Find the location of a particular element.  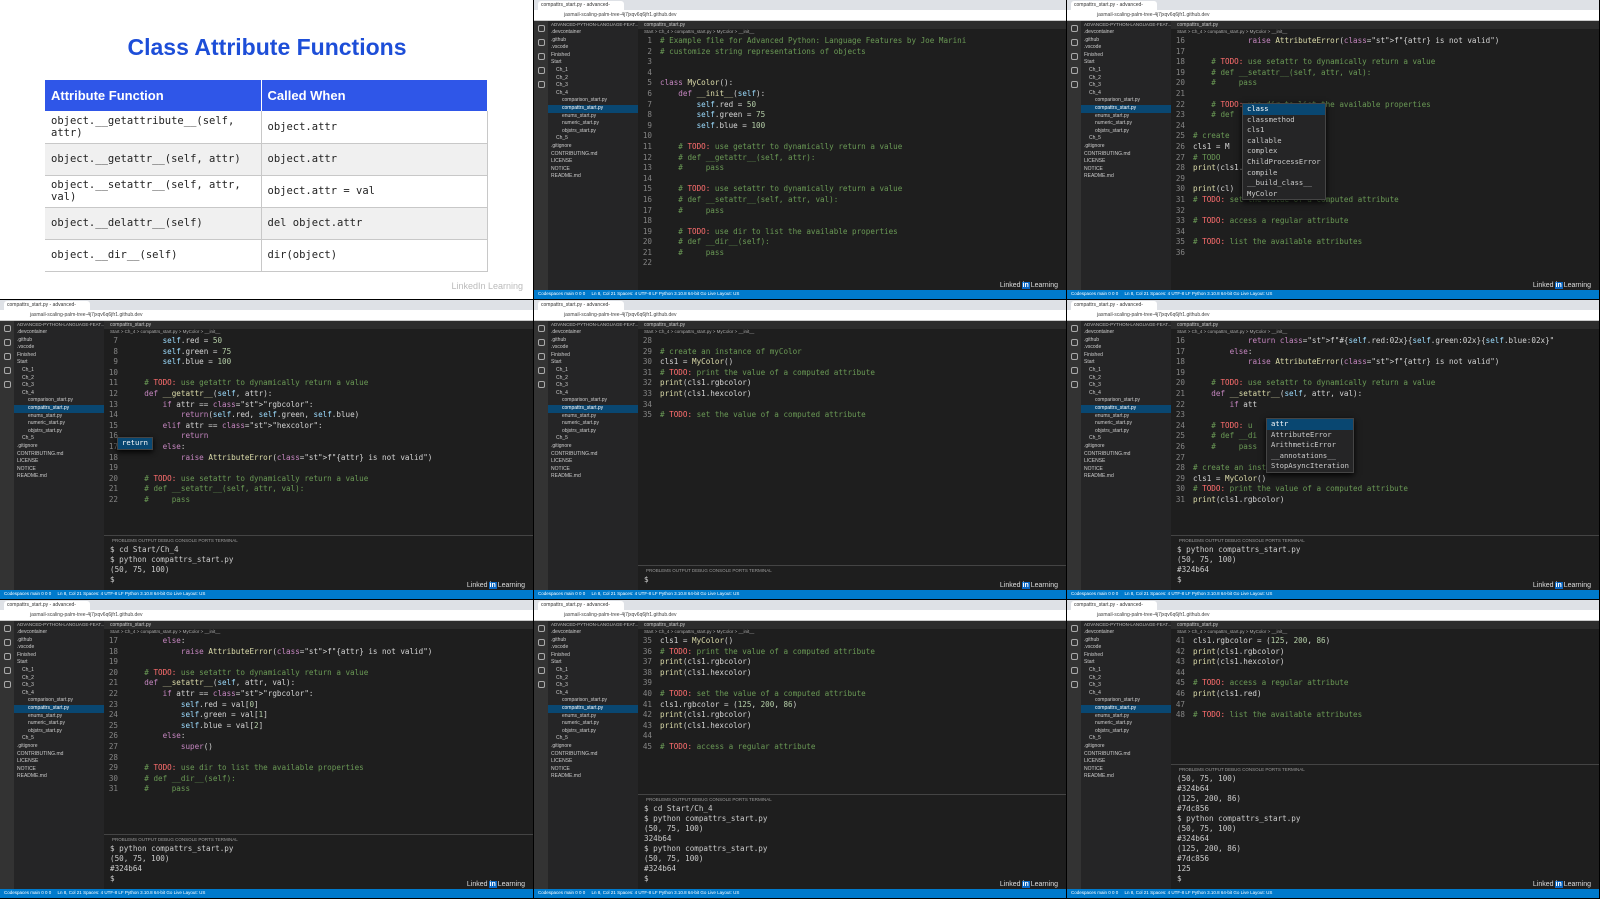

code-line: 46 print(cls1.red) is located at coordinates (1385, 694).